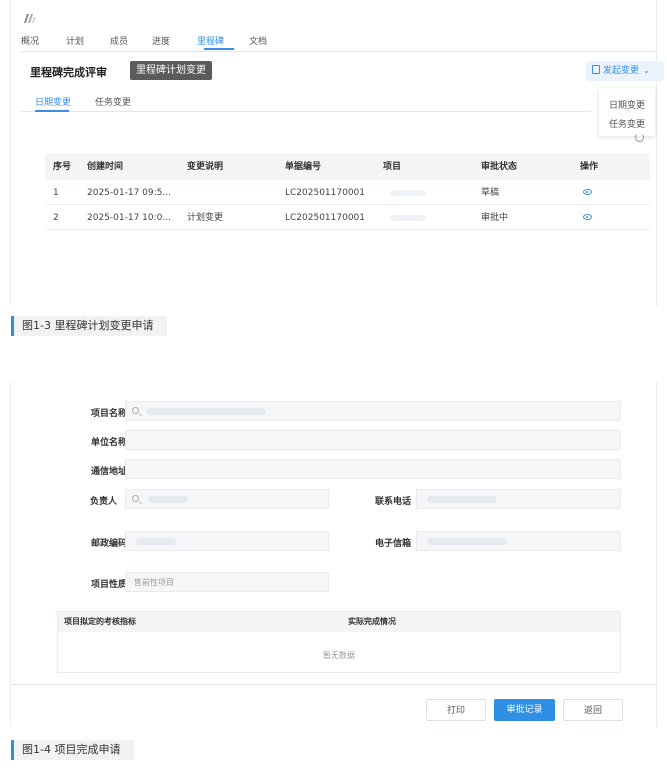 The image size is (667, 773). I want to click on col-description: 变更说明, so click(205, 167).